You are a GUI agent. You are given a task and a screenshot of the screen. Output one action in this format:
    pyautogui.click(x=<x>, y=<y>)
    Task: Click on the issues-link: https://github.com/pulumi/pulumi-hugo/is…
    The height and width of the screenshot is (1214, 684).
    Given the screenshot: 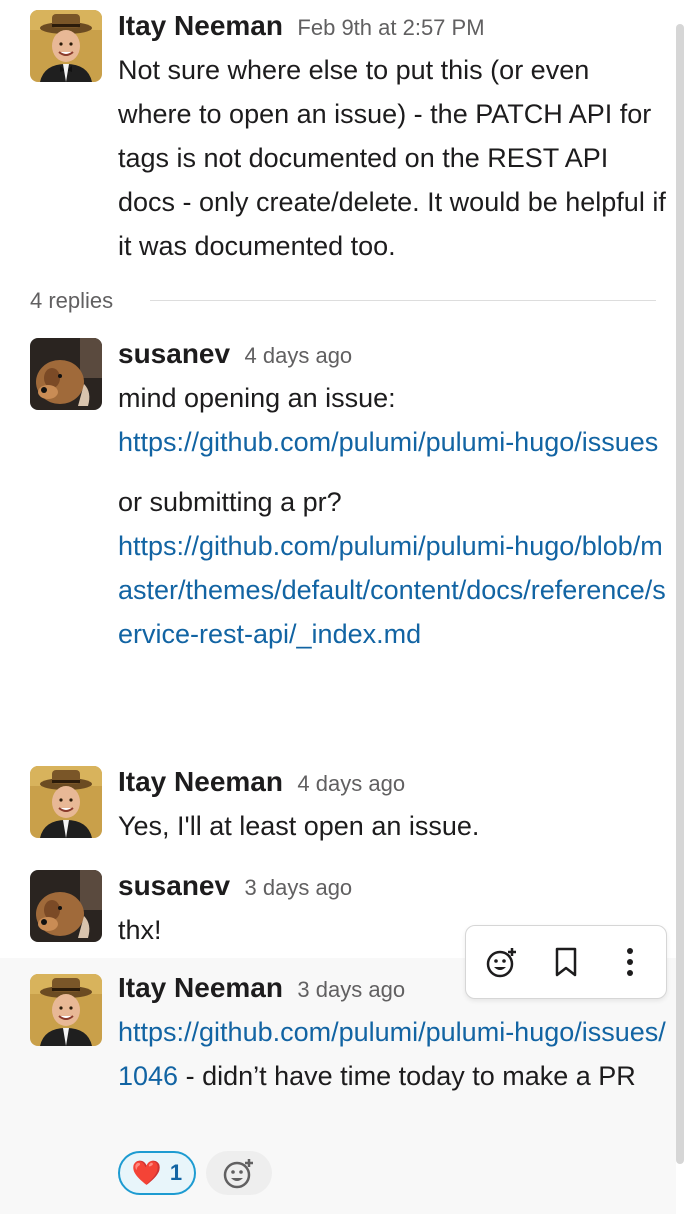 What is the action you would take?
    pyautogui.click(x=388, y=442)
    